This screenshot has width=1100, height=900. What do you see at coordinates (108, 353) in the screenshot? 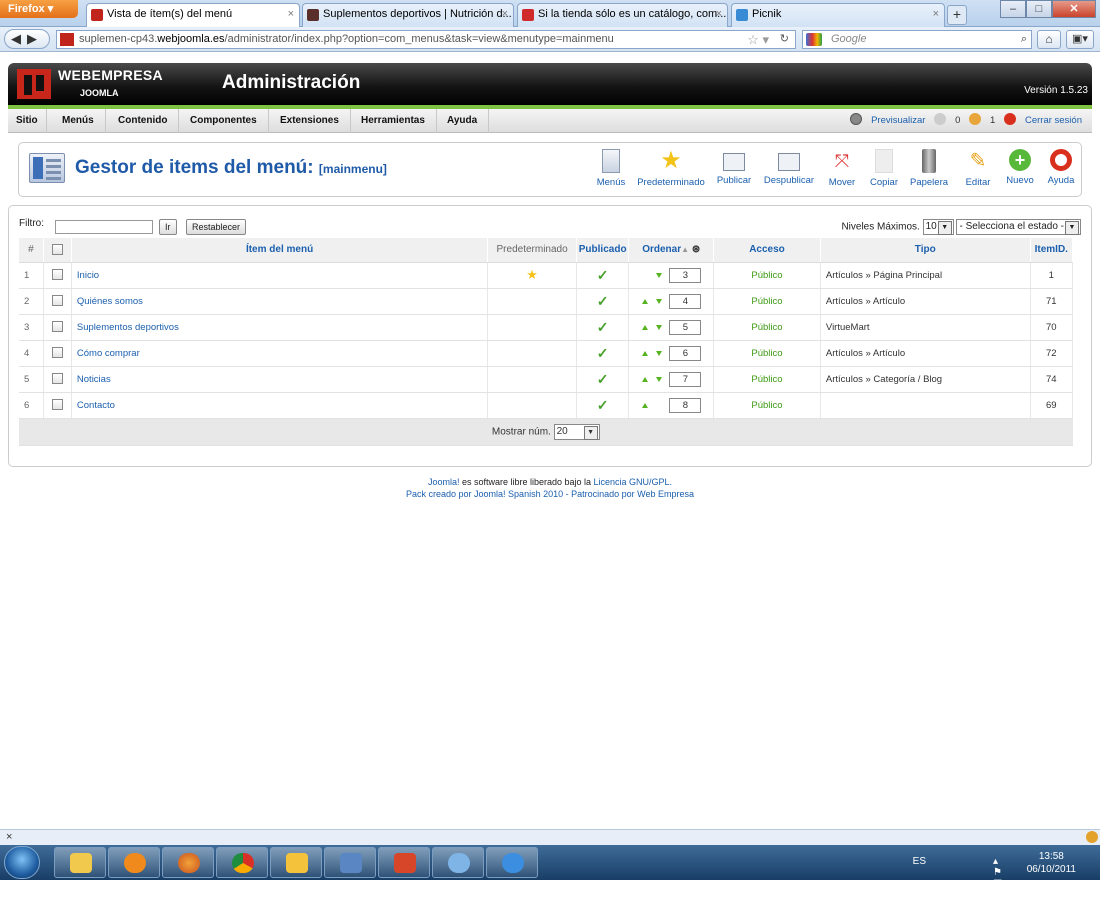
I see `item-name-link: Cómo comprar` at bounding box center [108, 353].